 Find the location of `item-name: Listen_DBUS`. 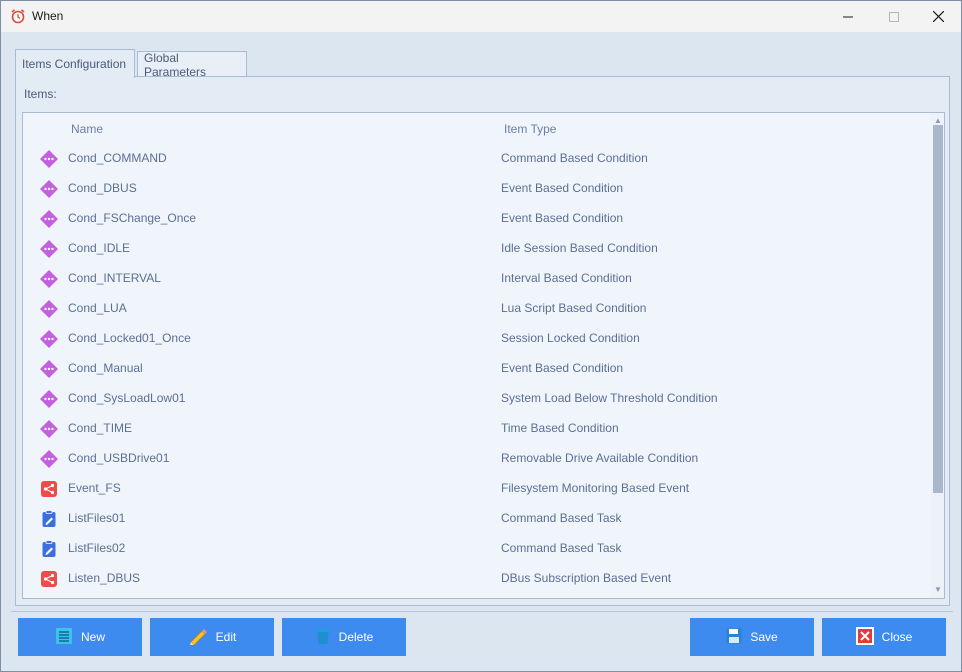

item-name: Listen_DBUS is located at coordinates (104, 578).